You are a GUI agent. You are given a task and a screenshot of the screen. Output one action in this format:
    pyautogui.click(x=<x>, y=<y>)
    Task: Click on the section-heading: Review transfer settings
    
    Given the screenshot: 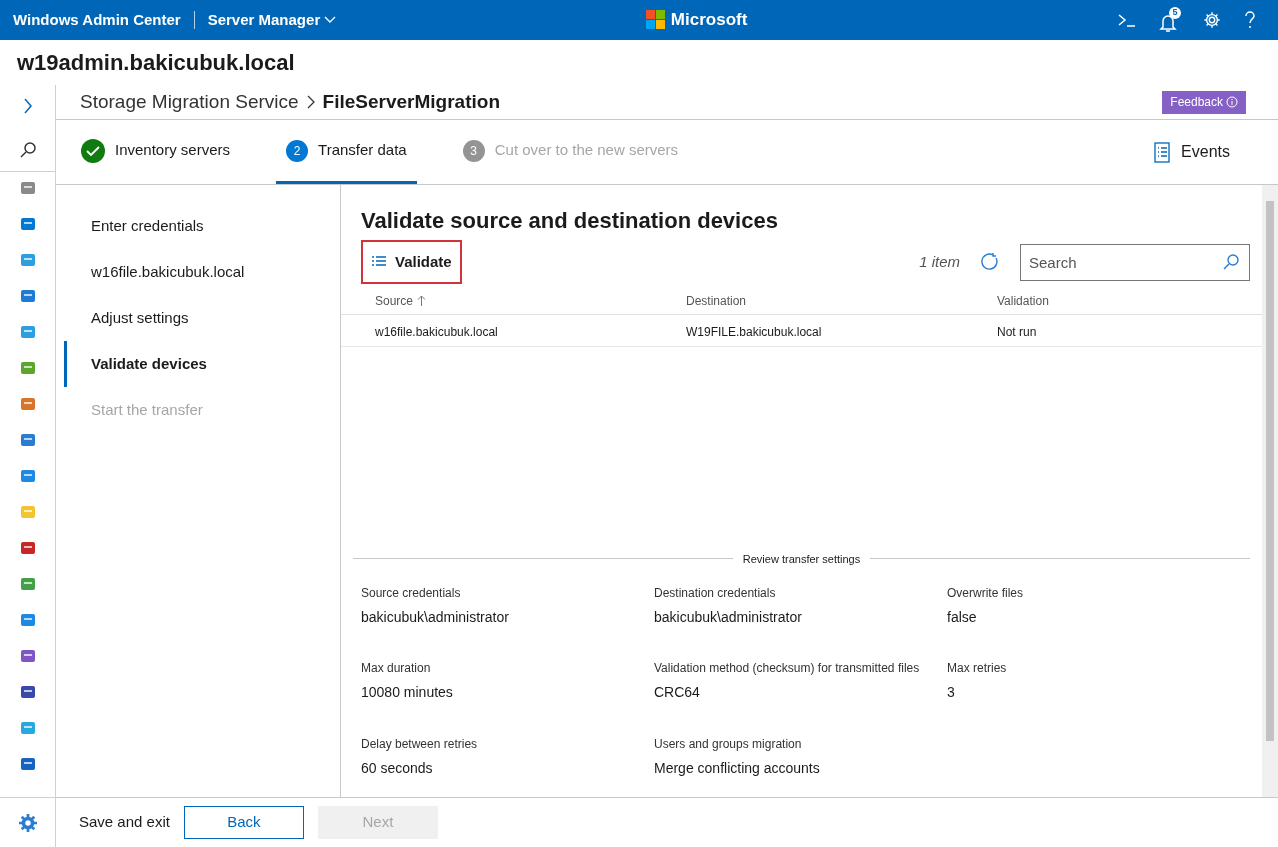 What is the action you would take?
    pyautogui.click(x=801, y=559)
    